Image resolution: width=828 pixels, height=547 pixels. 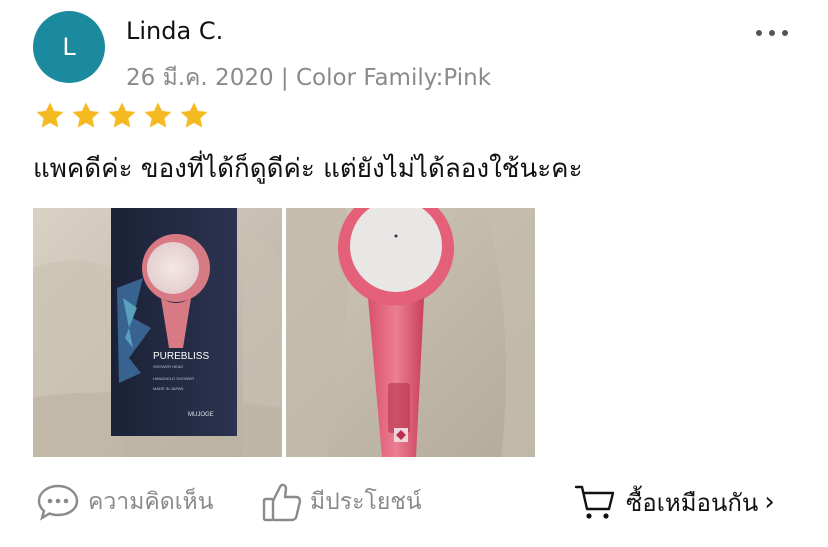 What do you see at coordinates (175, 31) in the screenshot?
I see `reviewer-name: Linda C.` at bounding box center [175, 31].